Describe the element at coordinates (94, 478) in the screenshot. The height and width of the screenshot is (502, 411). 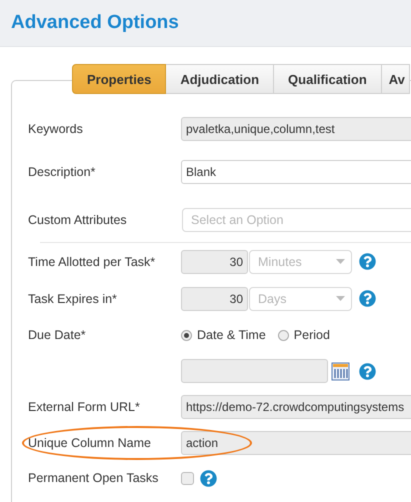
I see `field-label: Permanent Open Tasks` at that location.